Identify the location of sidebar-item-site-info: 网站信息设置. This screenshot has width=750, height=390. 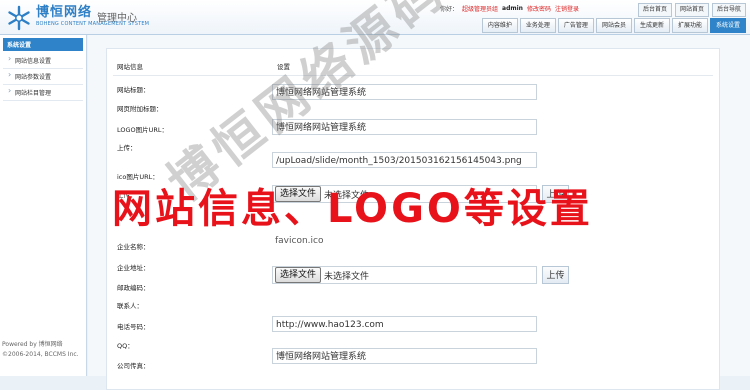
(43, 61).